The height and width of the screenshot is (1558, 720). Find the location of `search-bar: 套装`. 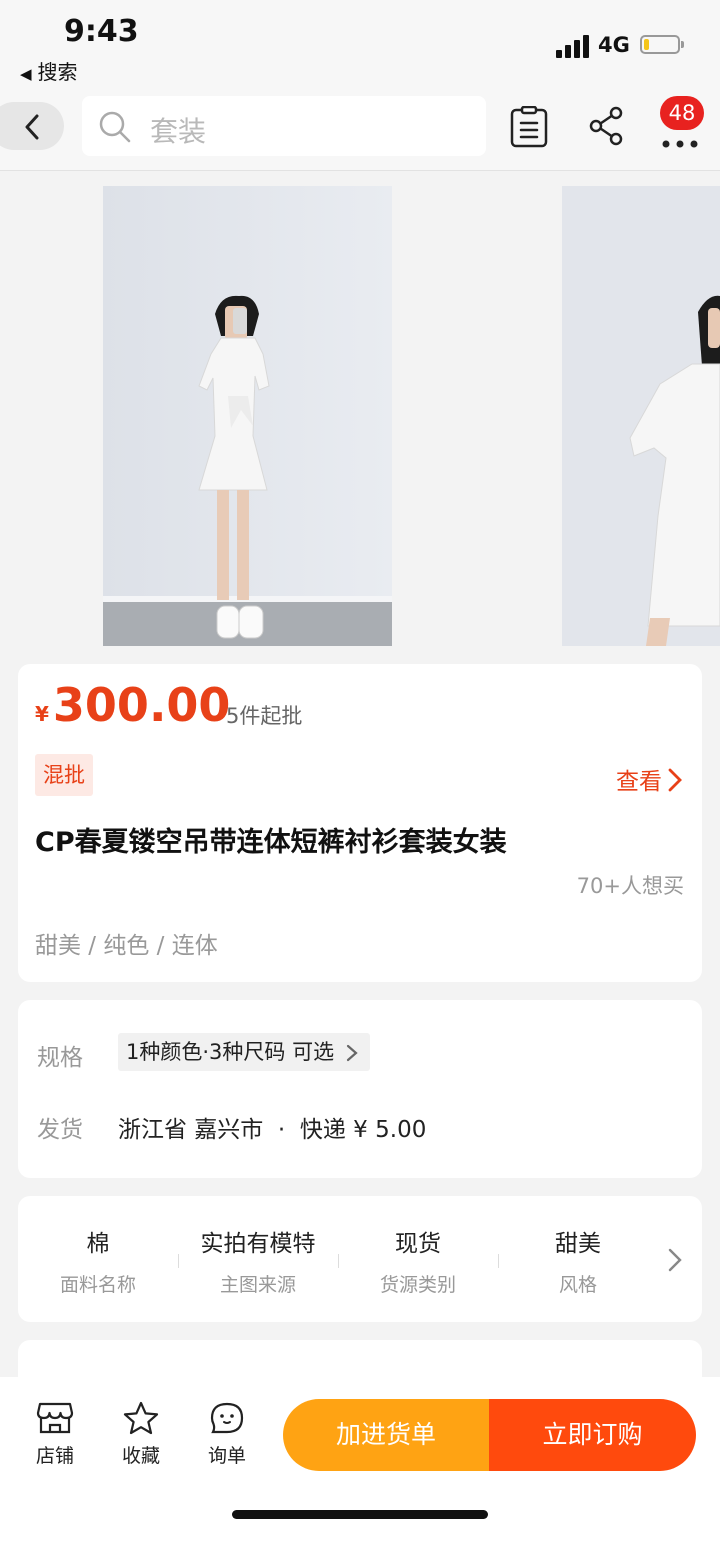

search-bar: 套装 is located at coordinates (284, 126).